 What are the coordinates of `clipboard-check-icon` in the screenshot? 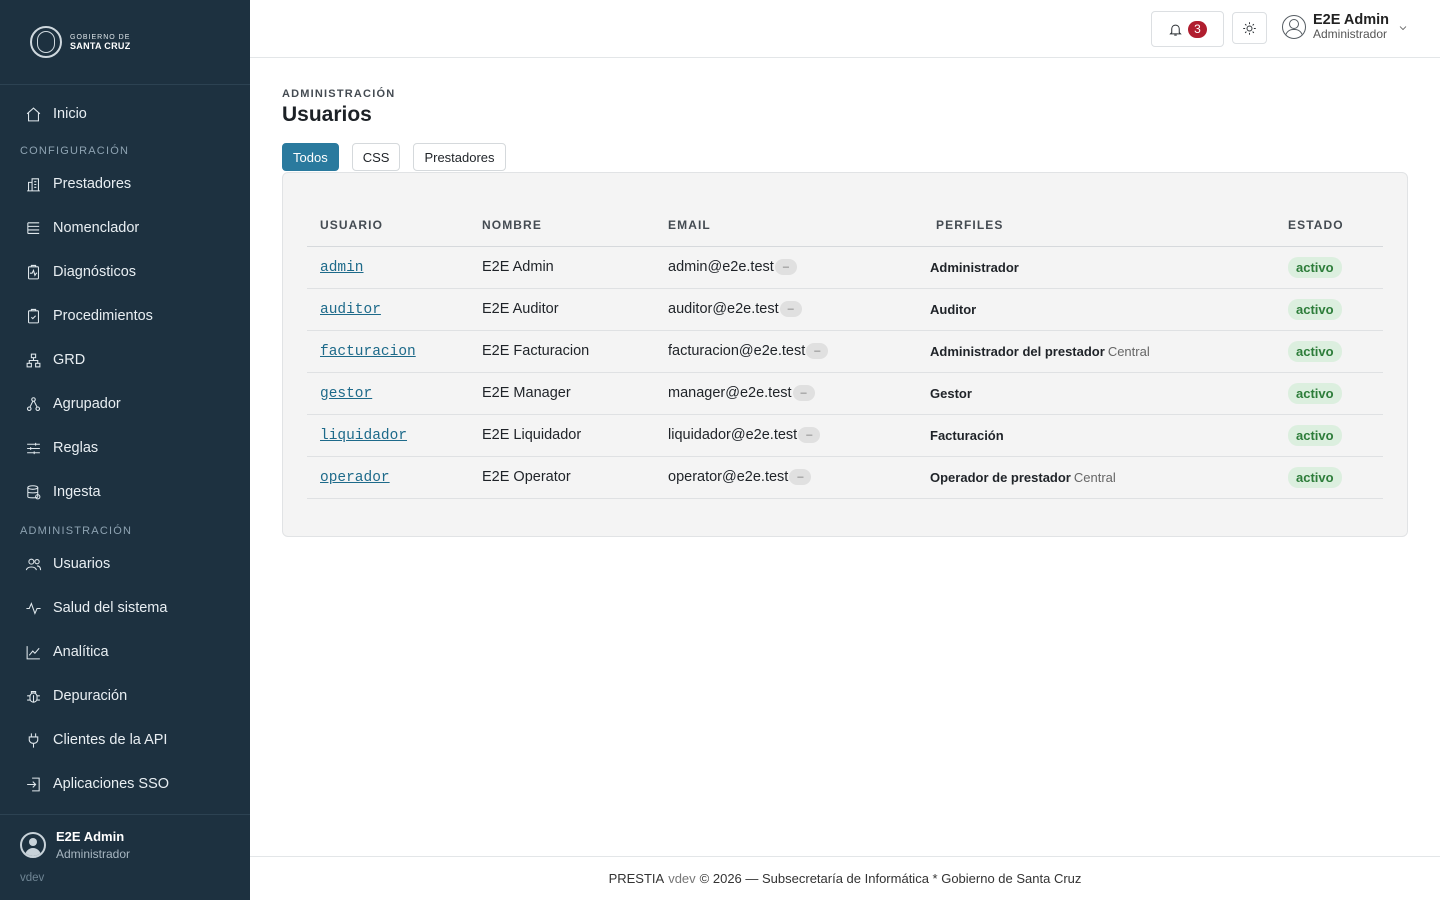 It's located at (33, 316).